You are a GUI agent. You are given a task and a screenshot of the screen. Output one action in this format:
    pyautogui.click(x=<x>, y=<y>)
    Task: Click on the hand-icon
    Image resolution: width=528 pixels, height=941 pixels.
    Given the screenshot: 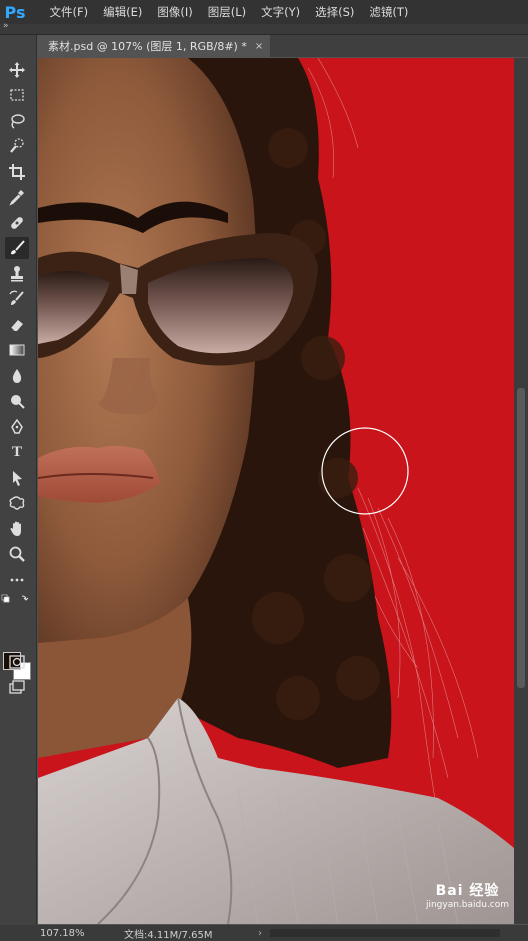 What is the action you would take?
    pyautogui.click(x=17, y=529)
    